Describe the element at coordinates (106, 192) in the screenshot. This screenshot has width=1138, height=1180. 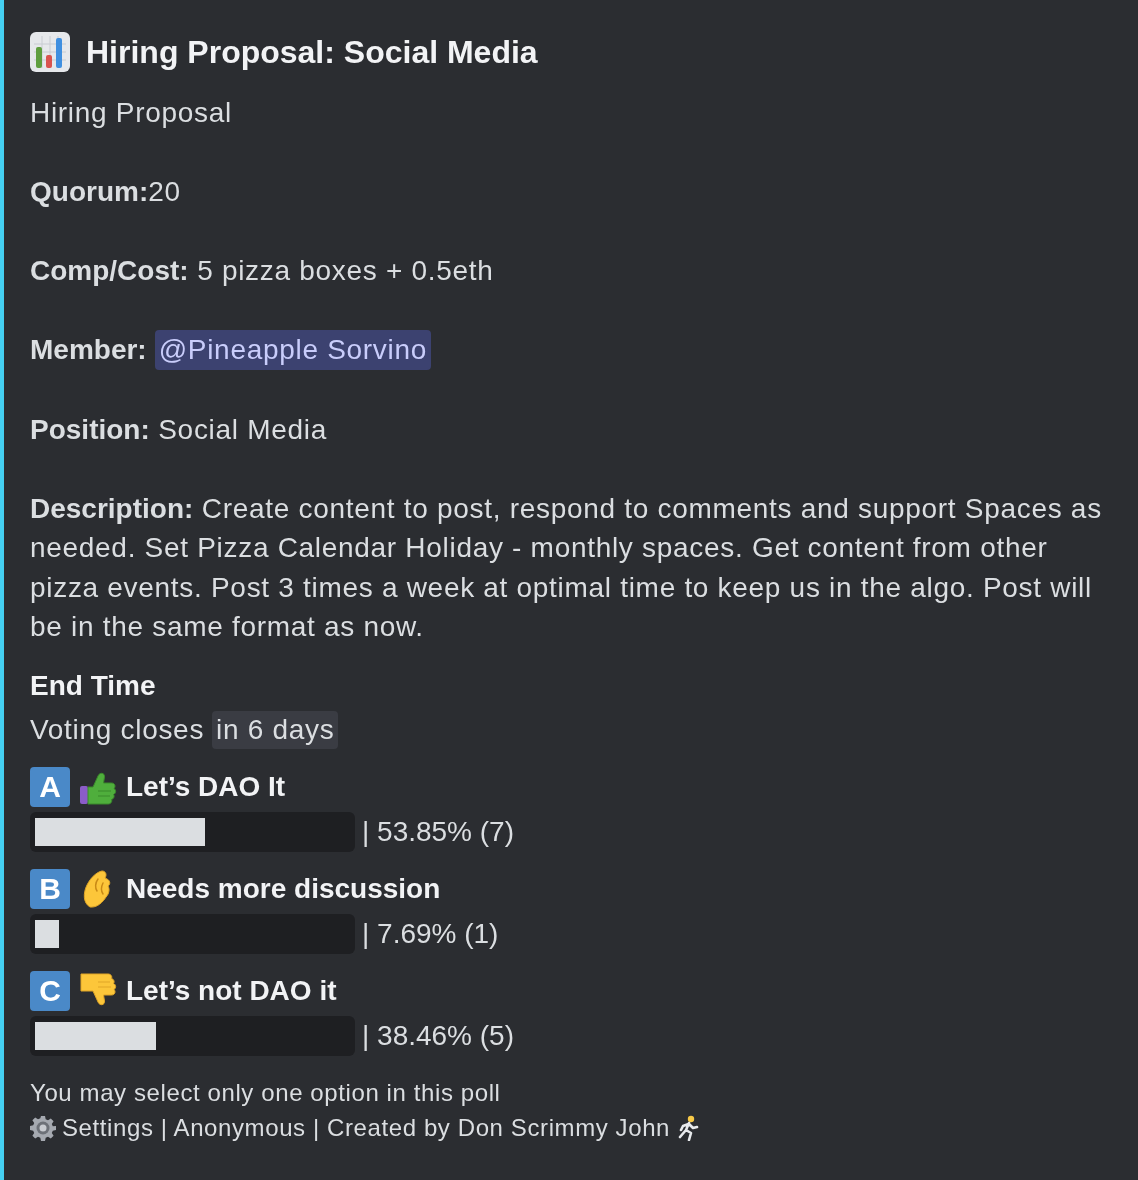
I see `embed-text-line: Quorum:20` at that location.